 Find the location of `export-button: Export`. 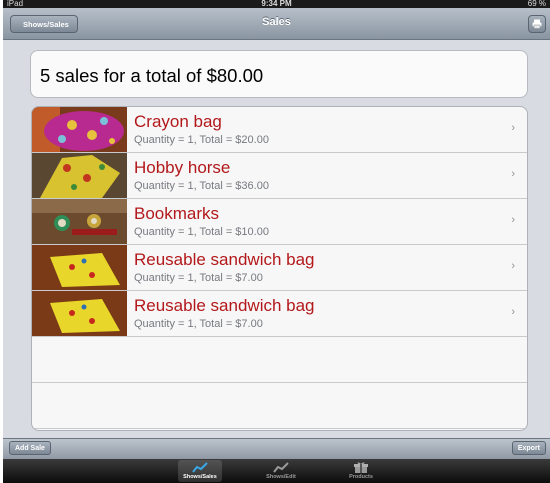

export-button: Export is located at coordinates (528, 448).